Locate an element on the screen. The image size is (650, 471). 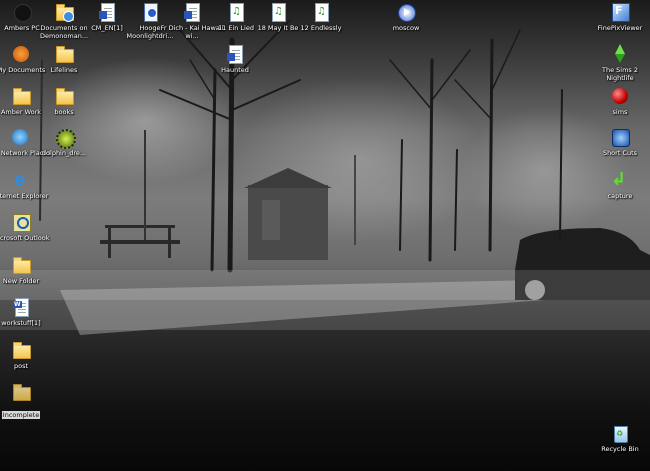
sims-red-ball-icon is located at coordinates (620, 96).